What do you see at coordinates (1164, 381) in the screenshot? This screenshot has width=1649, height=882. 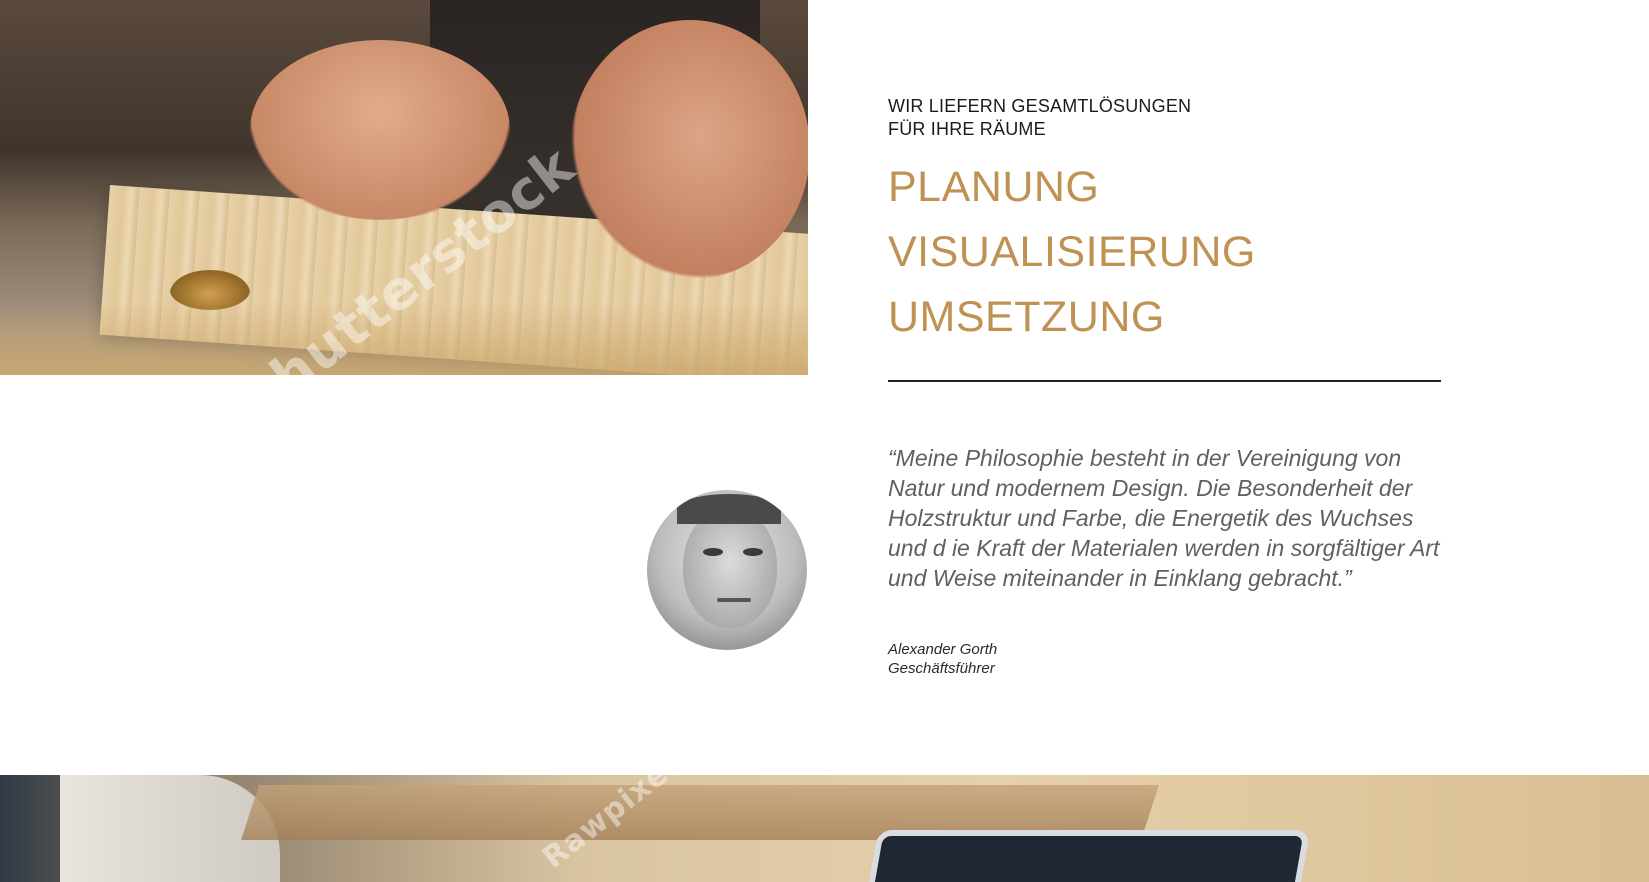 I see `section-divider` at bounding box center [1164, 381].